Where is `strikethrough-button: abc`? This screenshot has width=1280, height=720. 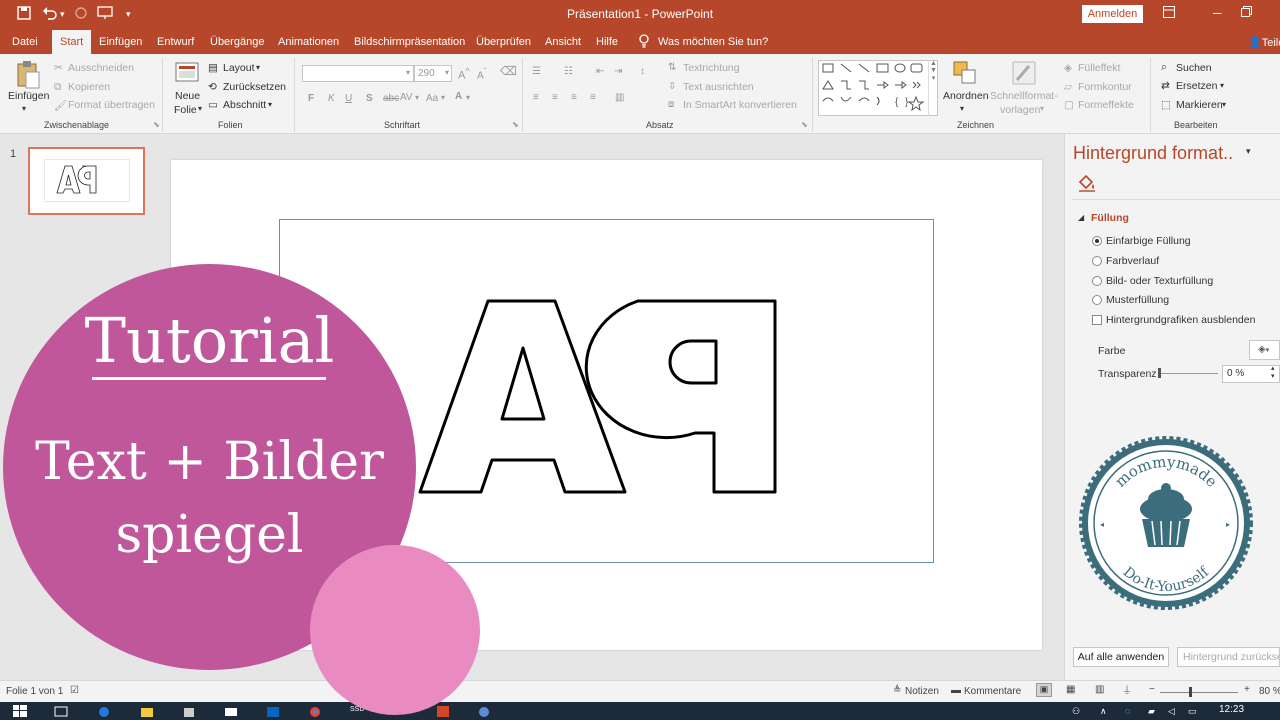
strikethrough-button: abc is located at coordinates (391, 98).